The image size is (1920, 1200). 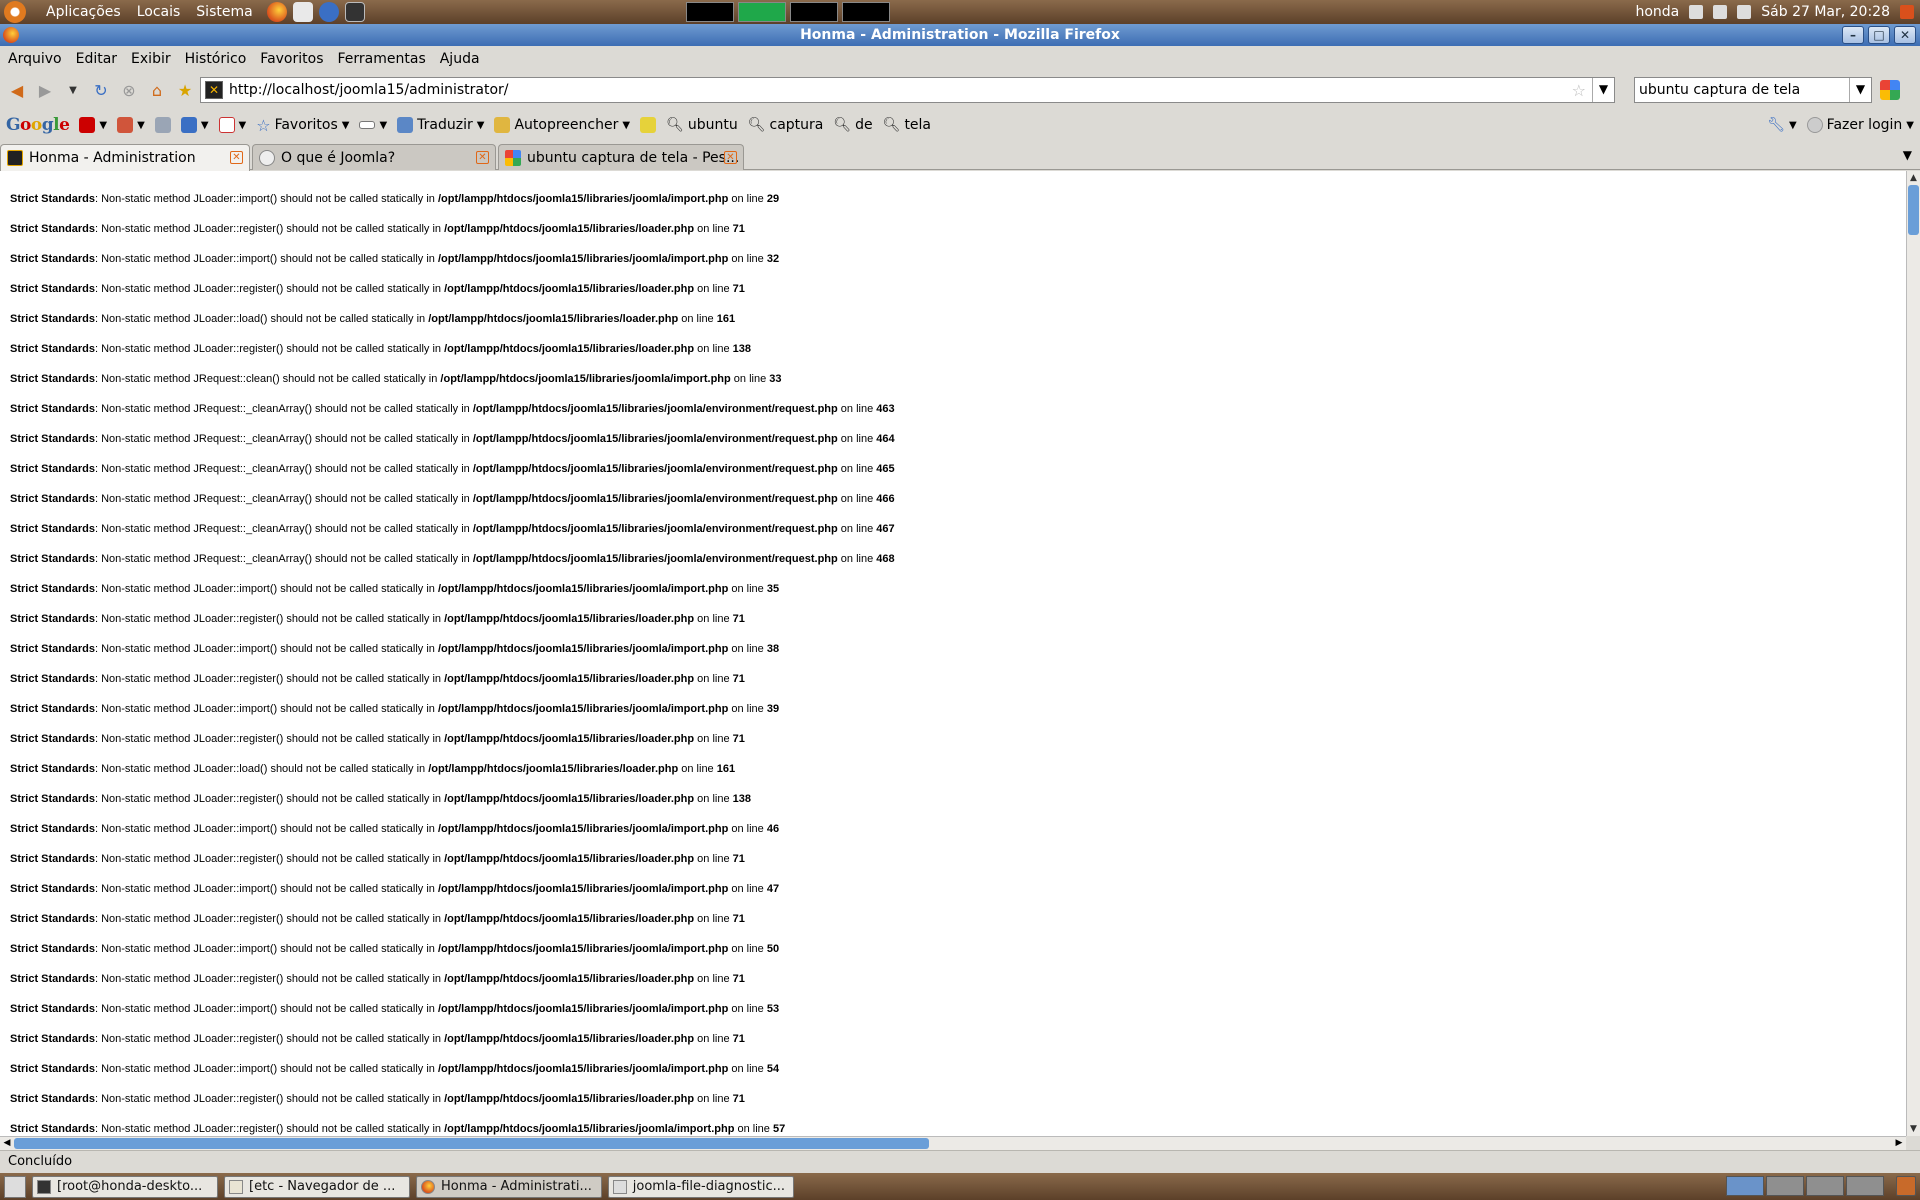 I want to click on keyboard-icon, so click(x=1696, y=12).